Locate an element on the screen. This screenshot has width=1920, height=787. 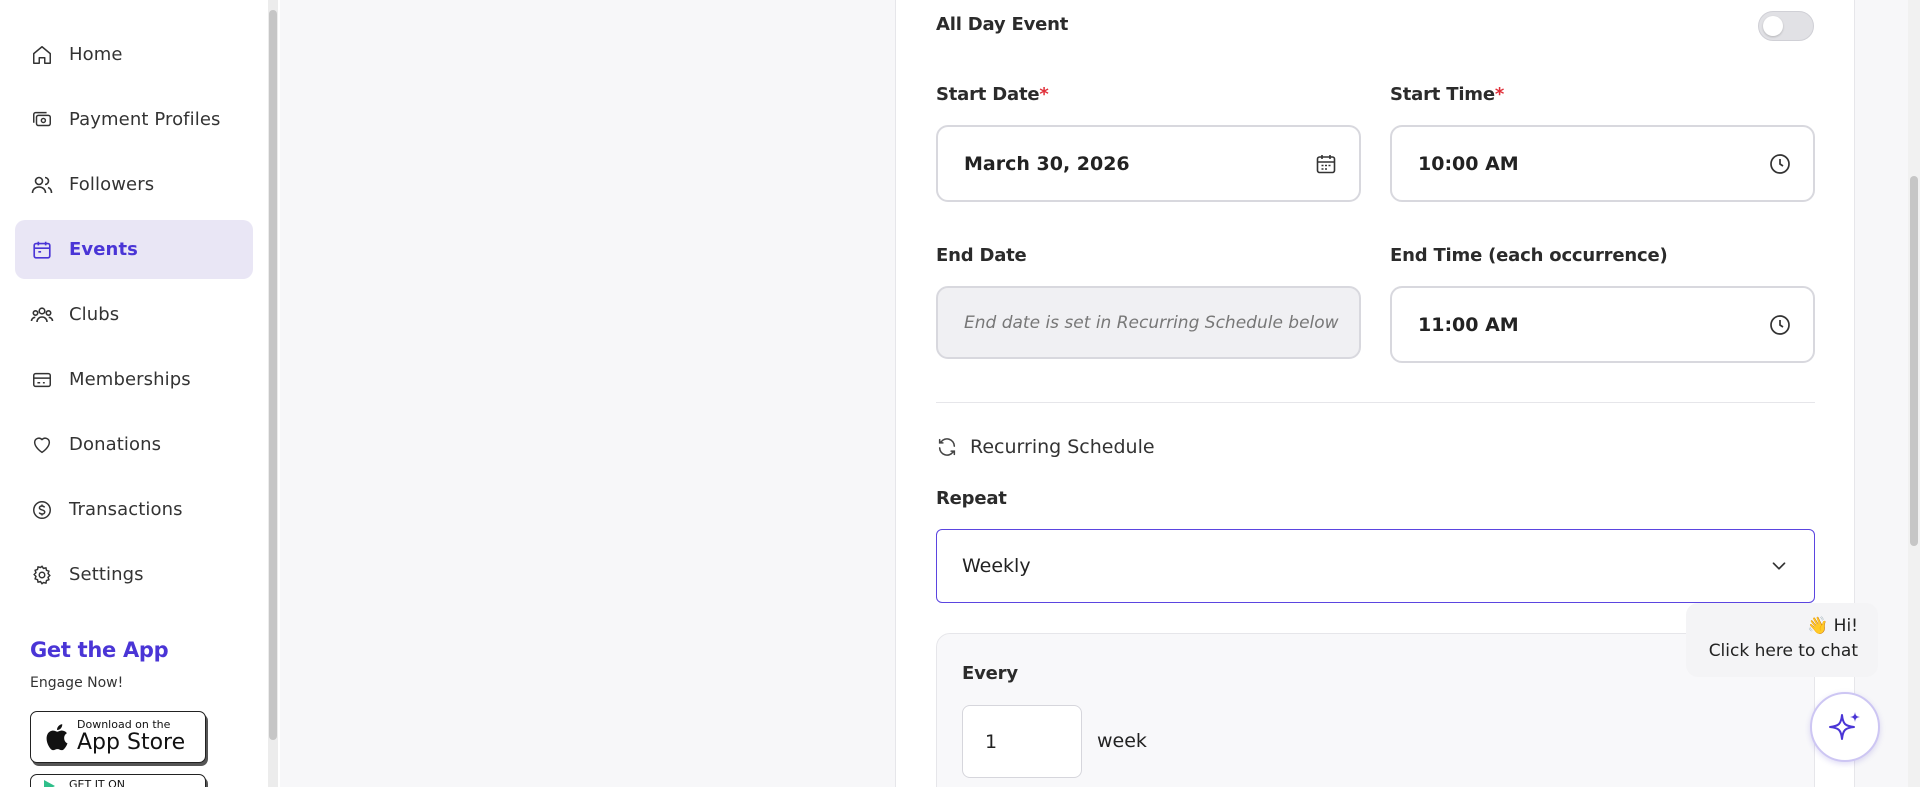
sparkle-icon is located at coordinates (1845, 727).